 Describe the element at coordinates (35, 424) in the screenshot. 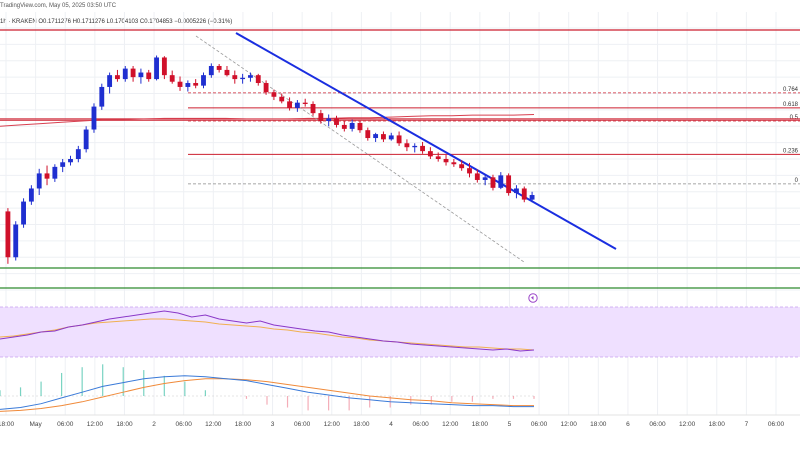

I see `time-axis-label: May` at that location.